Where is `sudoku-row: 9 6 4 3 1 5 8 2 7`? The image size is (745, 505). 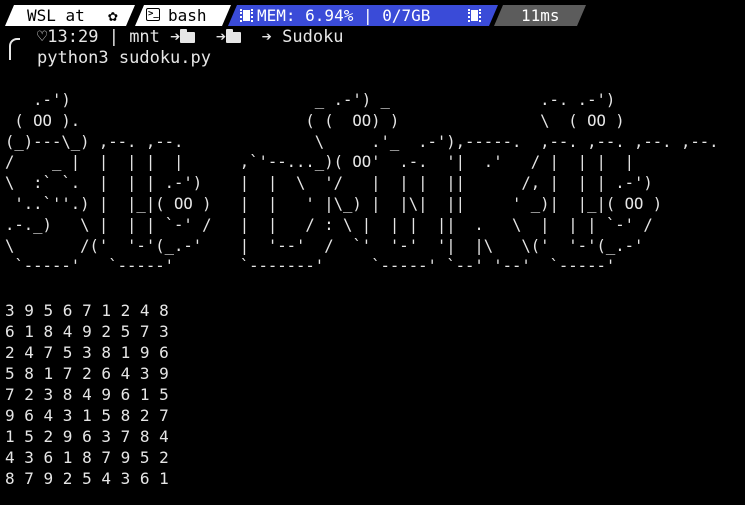
sudoku-row: 9 6 4 3 1 5 8 2 7 is located at coordinates (87, 415).